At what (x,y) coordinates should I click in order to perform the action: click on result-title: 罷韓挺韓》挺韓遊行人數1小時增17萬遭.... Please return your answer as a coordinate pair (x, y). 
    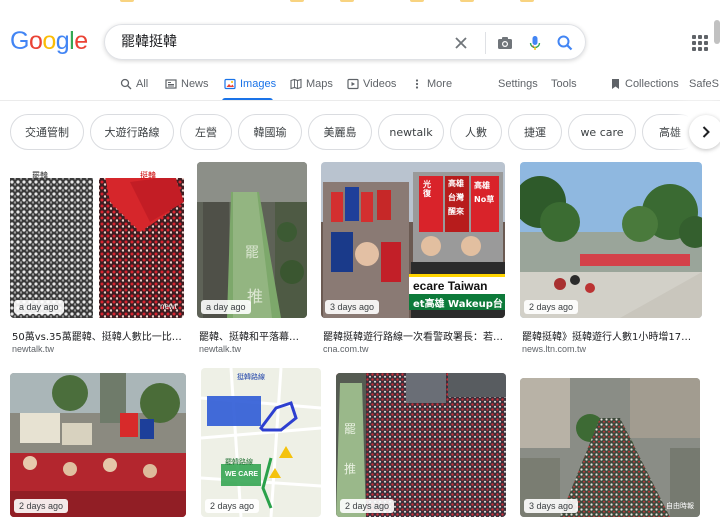
    Looking at the image, I should click on (611, 335).